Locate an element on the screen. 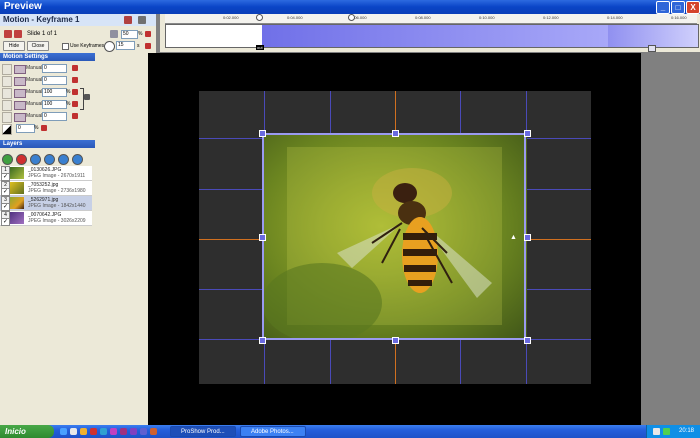 Image resolution: width=700 pixels, height=438 pixels. remove-layer-icon is located at coordinates (21, 159).